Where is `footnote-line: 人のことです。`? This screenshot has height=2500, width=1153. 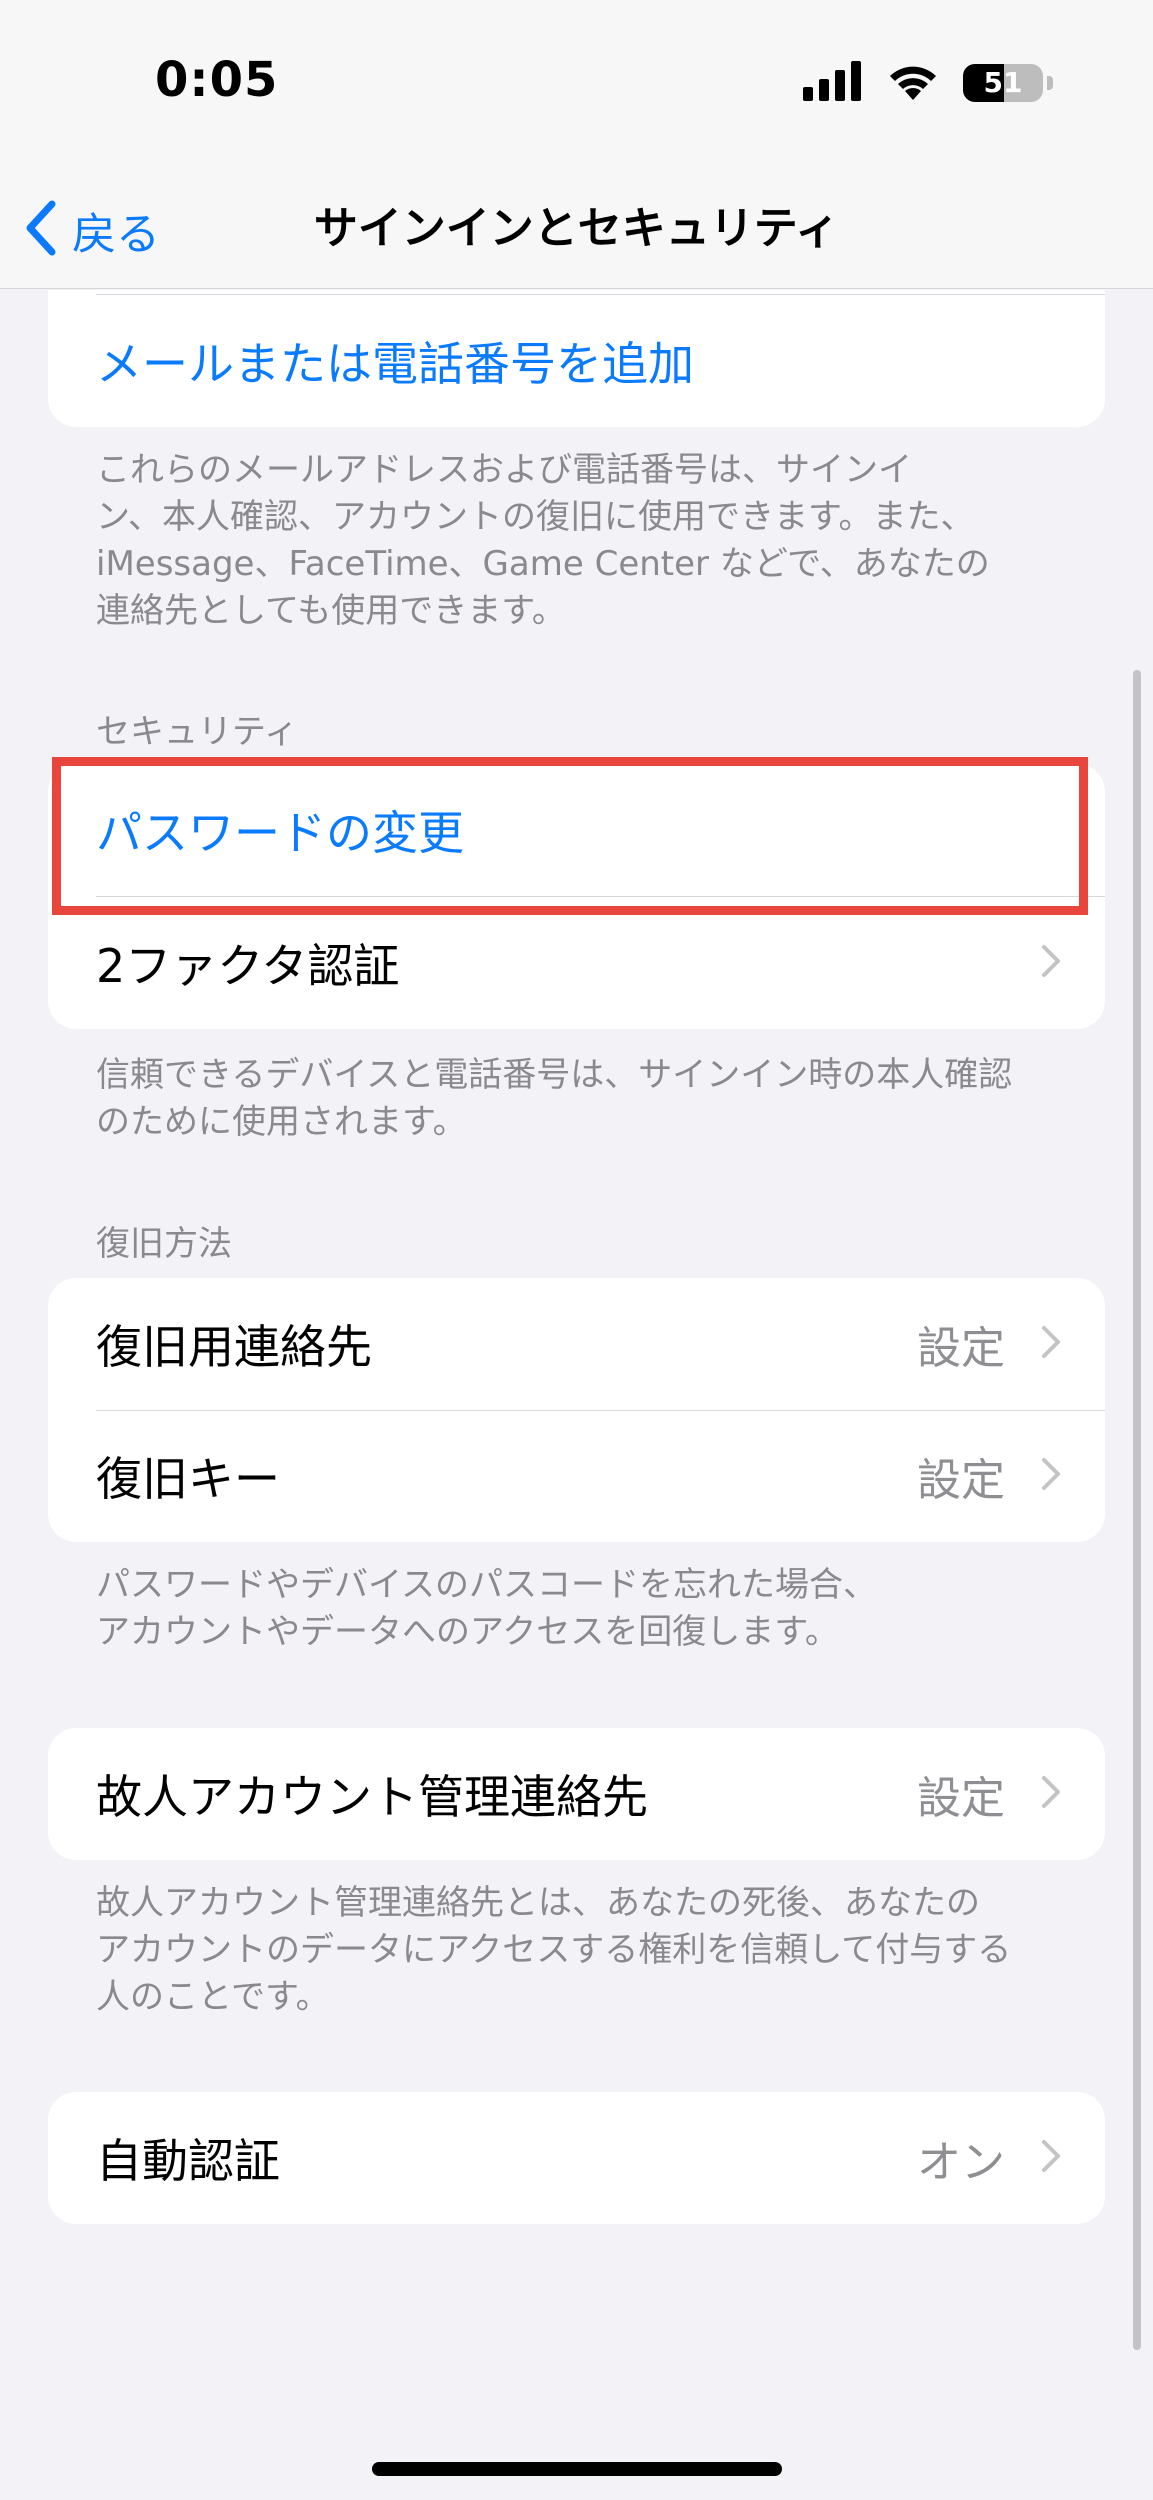 footnote-line: 人のことです。 is located at coordinates (213, 1997).